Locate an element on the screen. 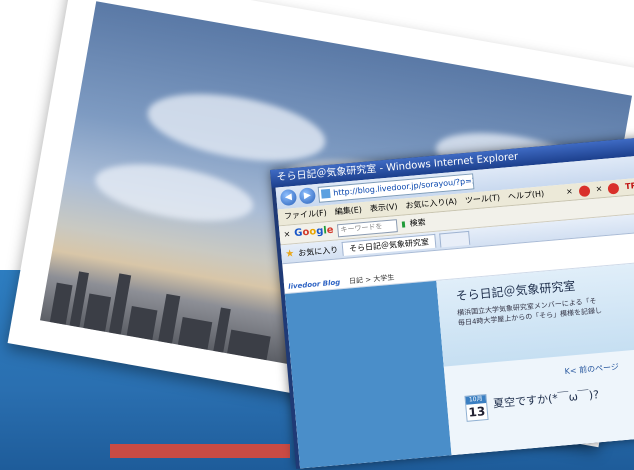 The width and height of the screenshot is (634, 470). google-logo: Google is located at coordinates (314, 232).